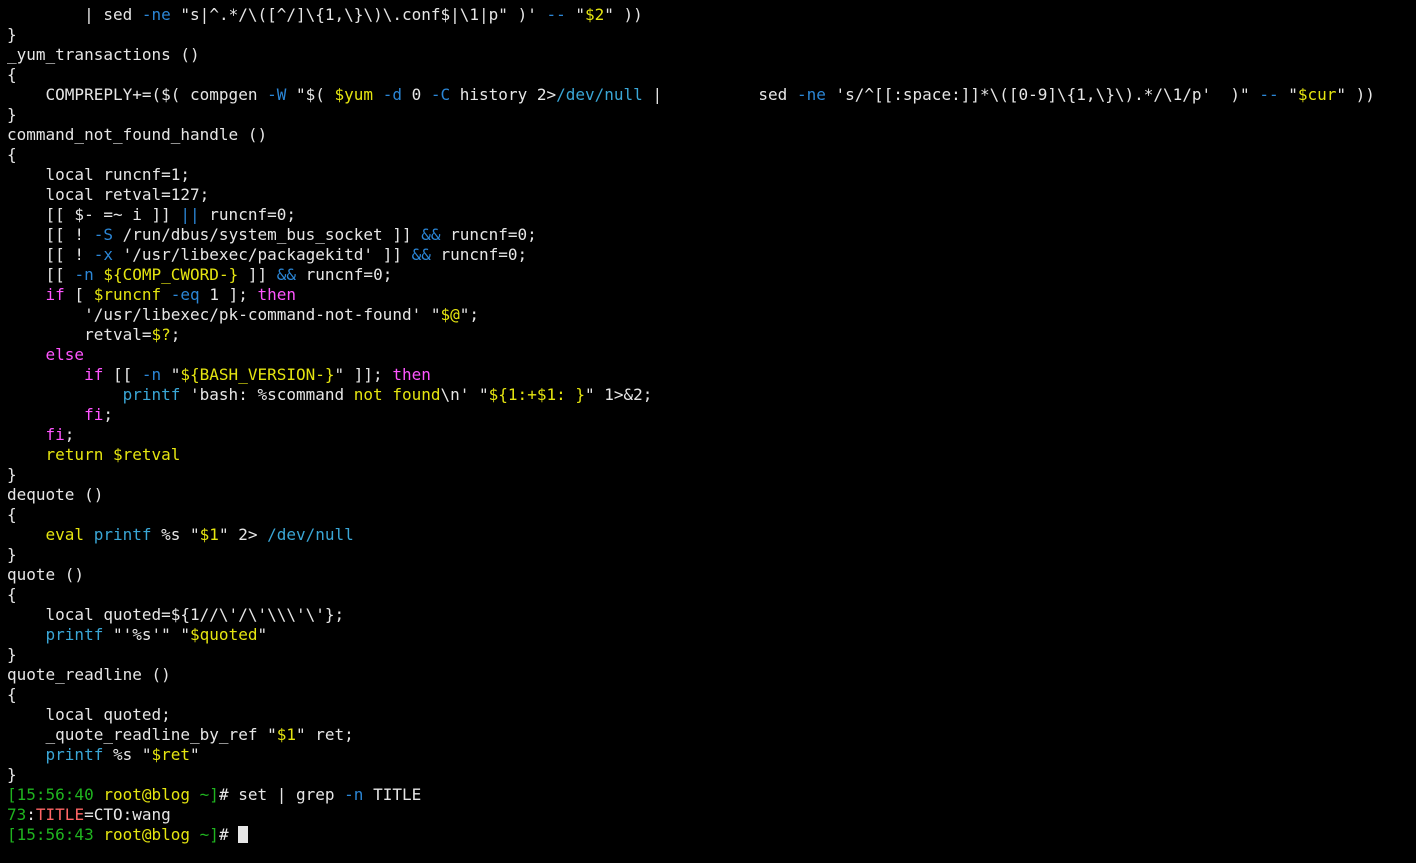 This screenshot has height=863, width=1416. I want to click on terminal-text: command_not_found_handle (), so click(137, 134).